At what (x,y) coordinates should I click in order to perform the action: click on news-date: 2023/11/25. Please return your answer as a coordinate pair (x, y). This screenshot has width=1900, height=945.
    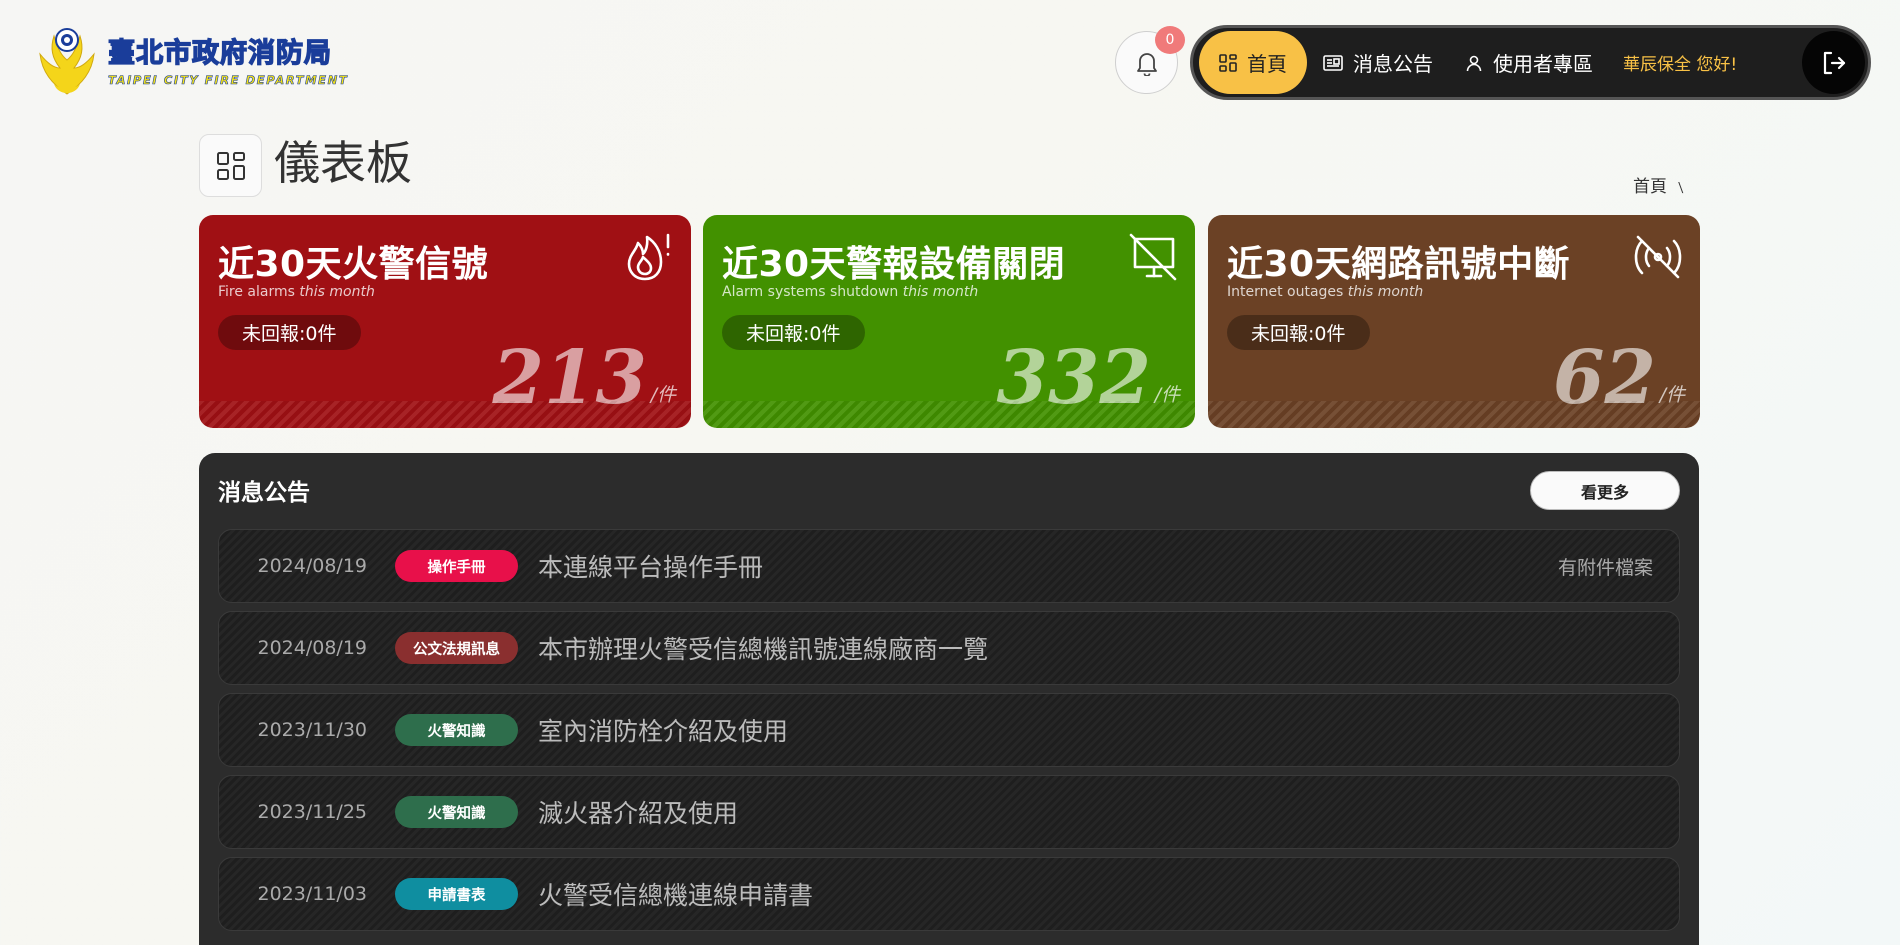
    Looking at the image, I should click on (312, 812).